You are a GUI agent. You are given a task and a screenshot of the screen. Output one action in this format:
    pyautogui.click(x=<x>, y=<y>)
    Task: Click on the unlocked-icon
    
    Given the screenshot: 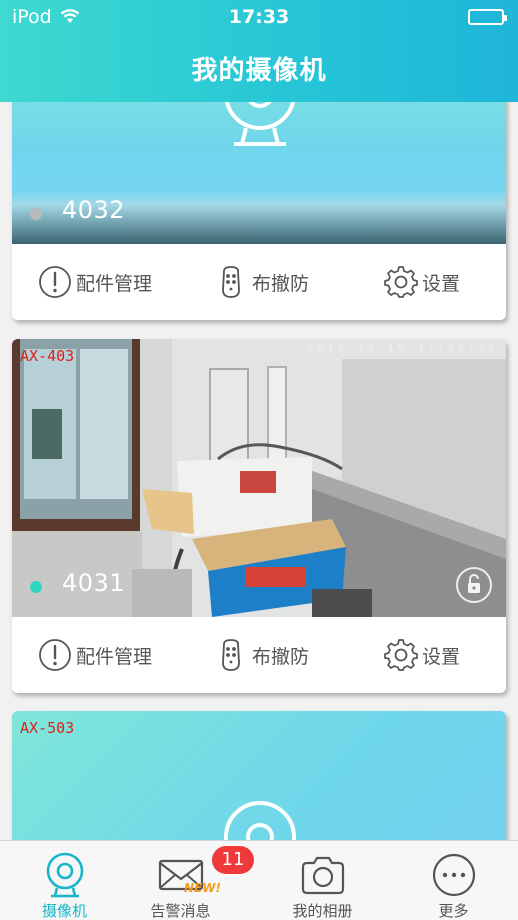 What is the action you would take?
    pyautogui.click(x=474, y=585)
    